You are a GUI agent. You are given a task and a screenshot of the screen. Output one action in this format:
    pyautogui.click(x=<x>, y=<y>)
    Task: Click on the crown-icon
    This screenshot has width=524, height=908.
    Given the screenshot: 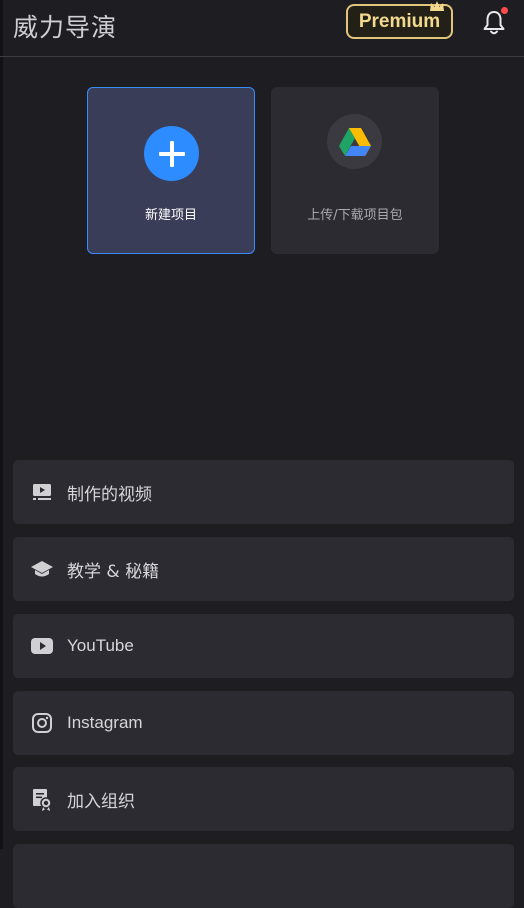 What is the action you would take?
    pyautogui.click(x=437, y=6)
    